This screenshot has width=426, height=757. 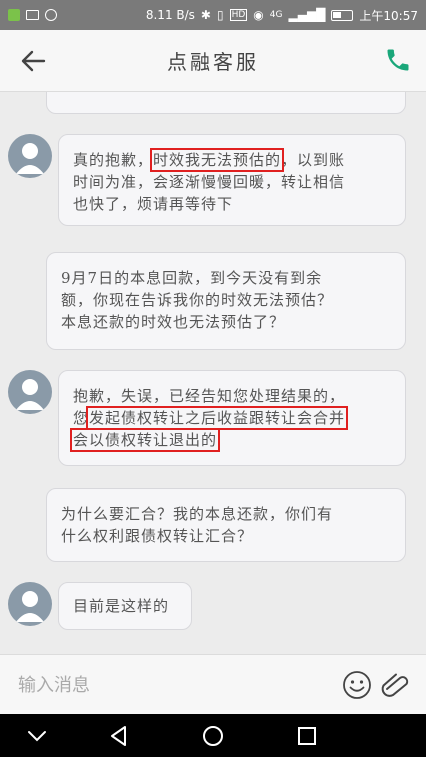 I want to click on message-input, so click(x=168, y=685).